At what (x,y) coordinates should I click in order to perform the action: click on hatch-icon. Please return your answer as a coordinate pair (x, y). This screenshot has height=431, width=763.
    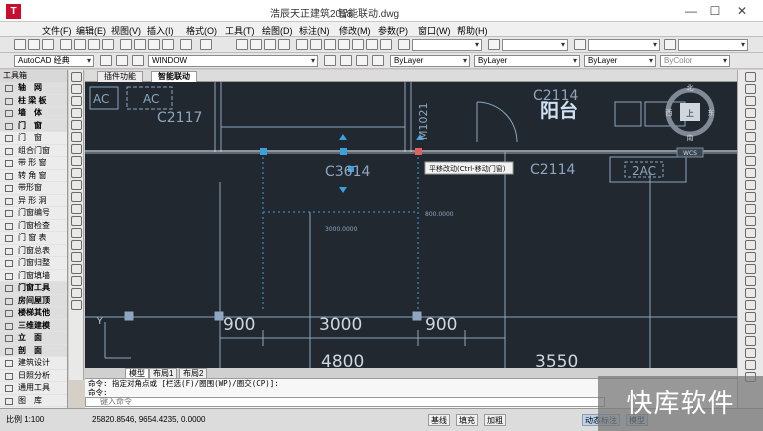
    Looking at the image, I should click on (76, 245).